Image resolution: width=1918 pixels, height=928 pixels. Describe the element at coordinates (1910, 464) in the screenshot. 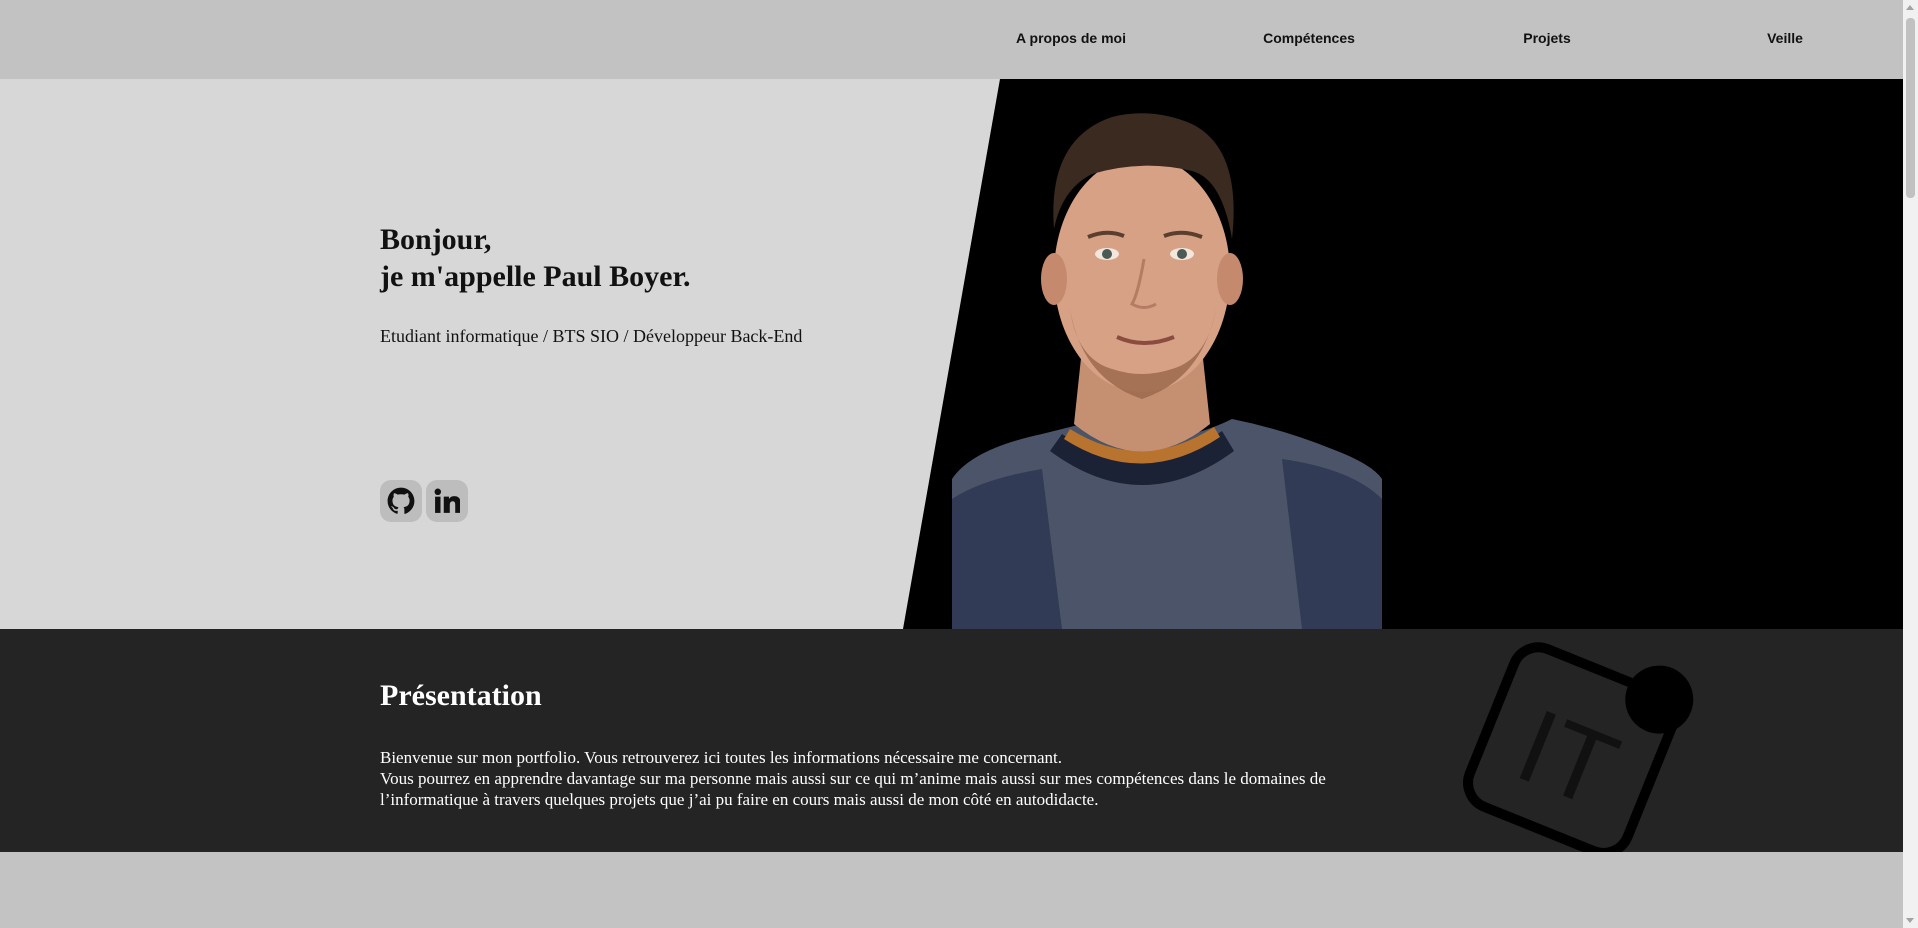

I see `page-scrollbar` at that location.